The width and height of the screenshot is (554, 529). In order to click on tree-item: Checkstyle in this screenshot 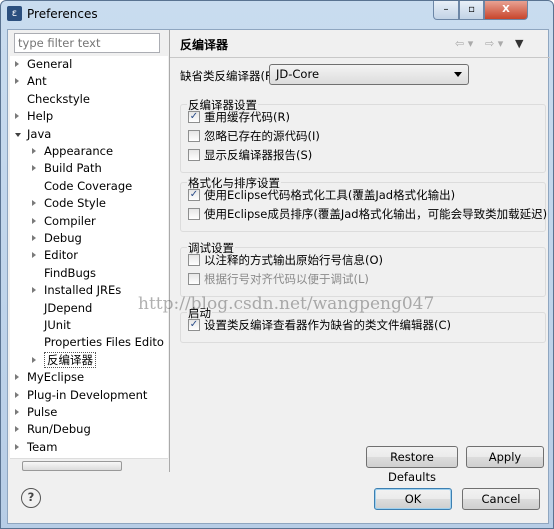, I will do `click(52, 99)`.